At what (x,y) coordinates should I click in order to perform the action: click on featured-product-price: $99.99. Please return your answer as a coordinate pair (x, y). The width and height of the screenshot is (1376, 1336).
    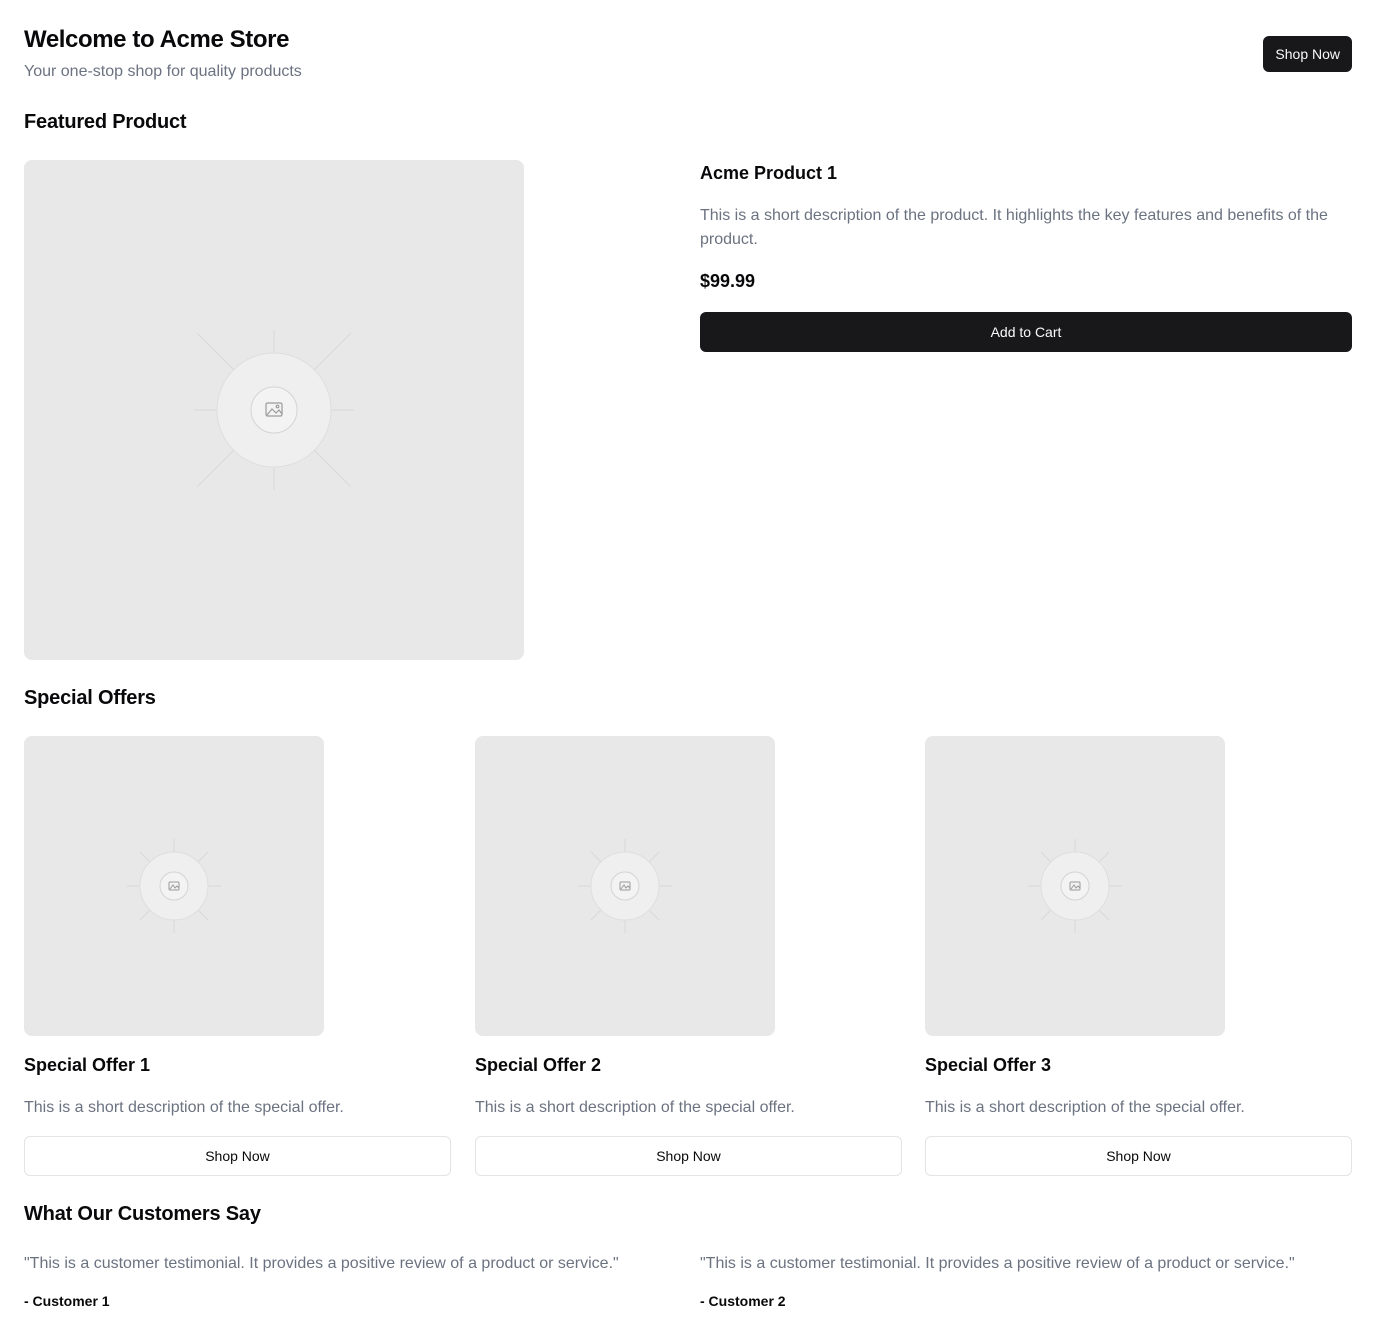
    Looking at the image, I should click on (728, 281).